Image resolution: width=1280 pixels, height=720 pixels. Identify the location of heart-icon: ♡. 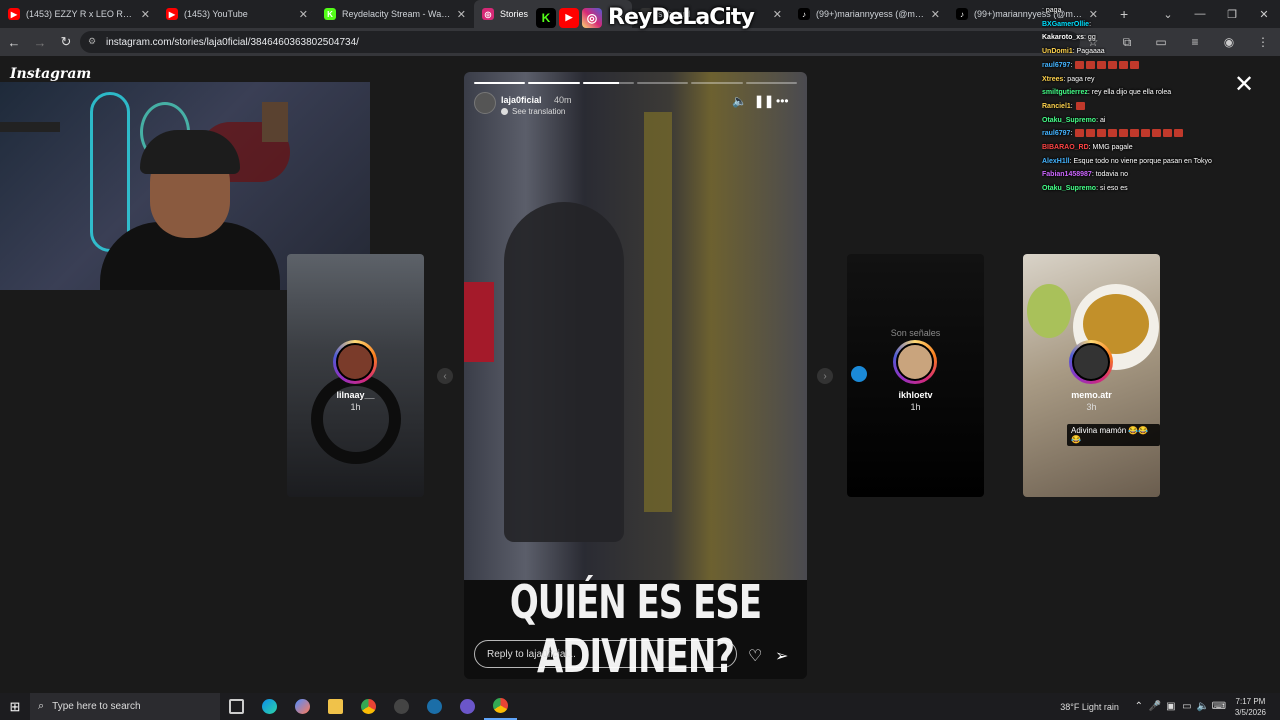
(755, 656).